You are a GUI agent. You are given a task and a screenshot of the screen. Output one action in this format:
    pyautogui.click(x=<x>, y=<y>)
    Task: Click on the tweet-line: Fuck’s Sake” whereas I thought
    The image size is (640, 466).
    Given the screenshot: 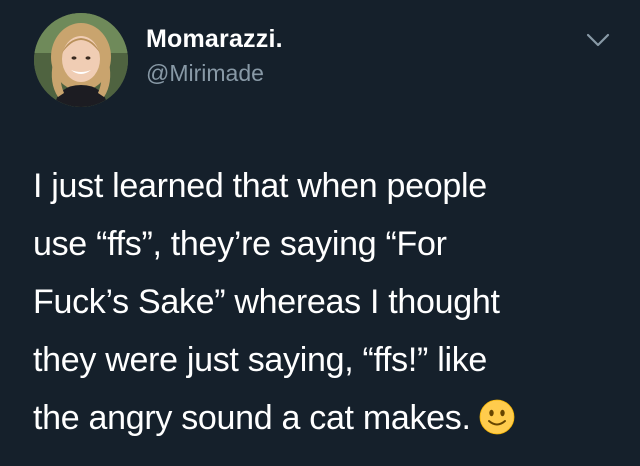 What is the action you would take?
    pyautogui.click(x=266, y=302)
    